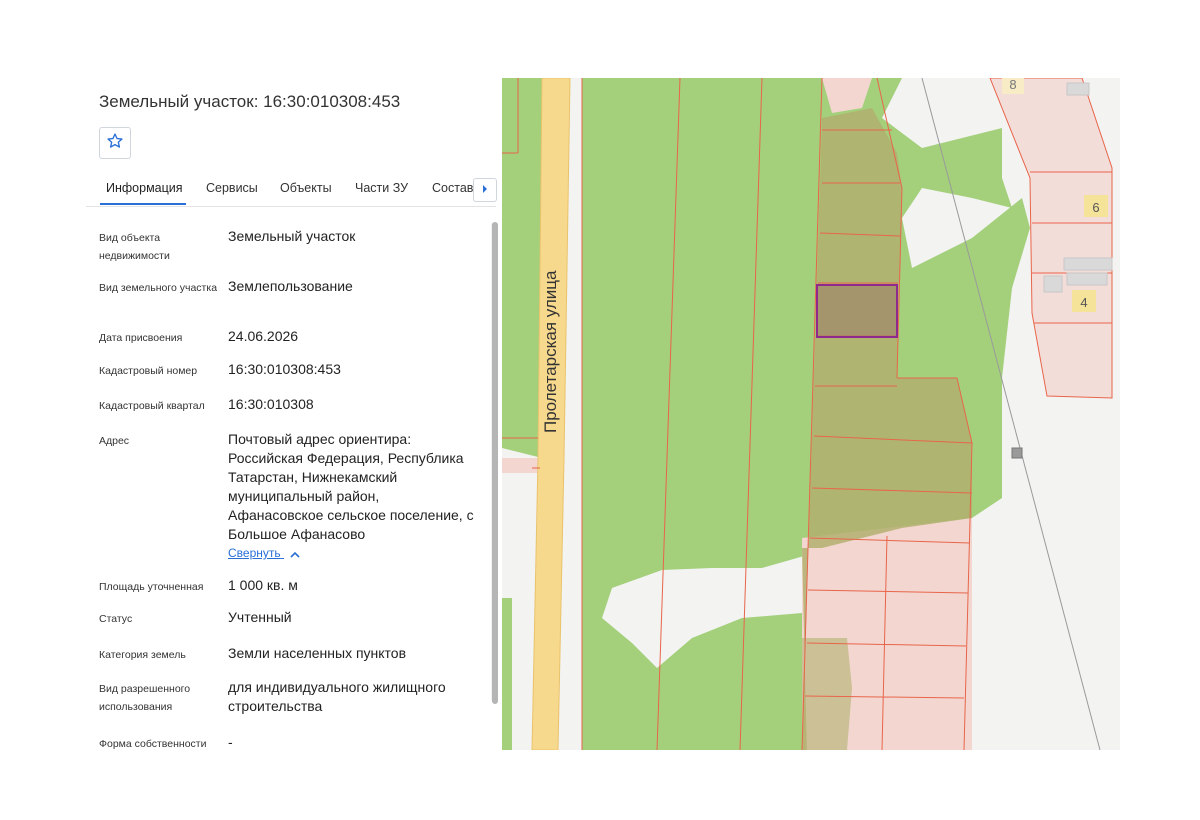  Describe the element at coordinates (230, 742) in the screenshot. I see `field-value-ownership: -` at that location.